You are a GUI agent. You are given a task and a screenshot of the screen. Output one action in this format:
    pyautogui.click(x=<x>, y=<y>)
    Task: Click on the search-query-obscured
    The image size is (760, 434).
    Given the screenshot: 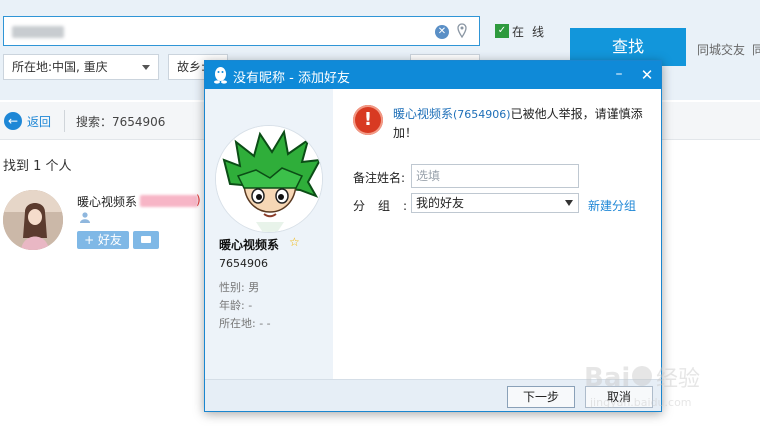 What is the action you would take?
    pyautogui.click(x=38, y=32)
    